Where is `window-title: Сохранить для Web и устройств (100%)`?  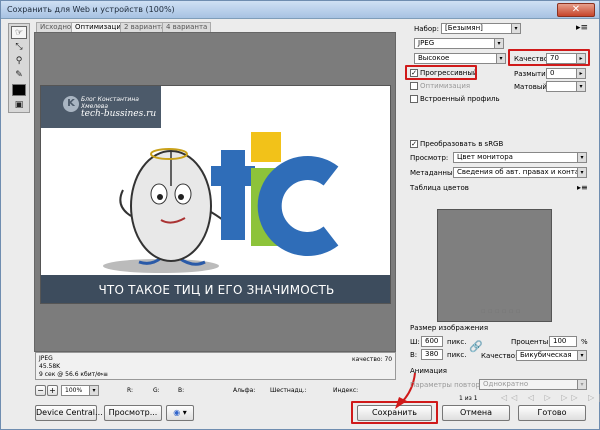
window-title: Сохранить для Web и устройств (100%) is located at coordinates (91, 9).